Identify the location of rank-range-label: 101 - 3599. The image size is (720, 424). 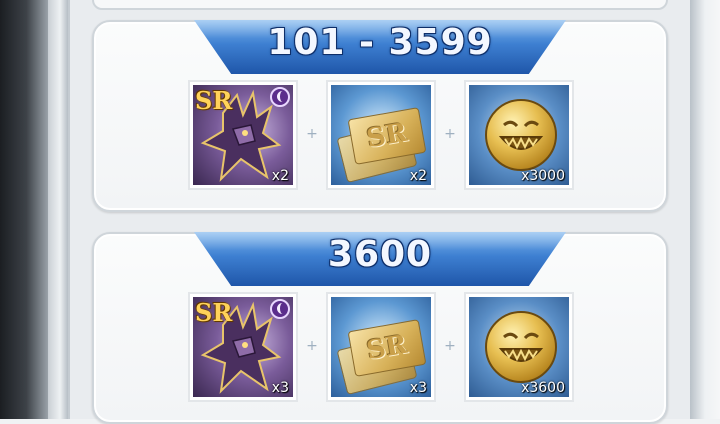
(380, 42).